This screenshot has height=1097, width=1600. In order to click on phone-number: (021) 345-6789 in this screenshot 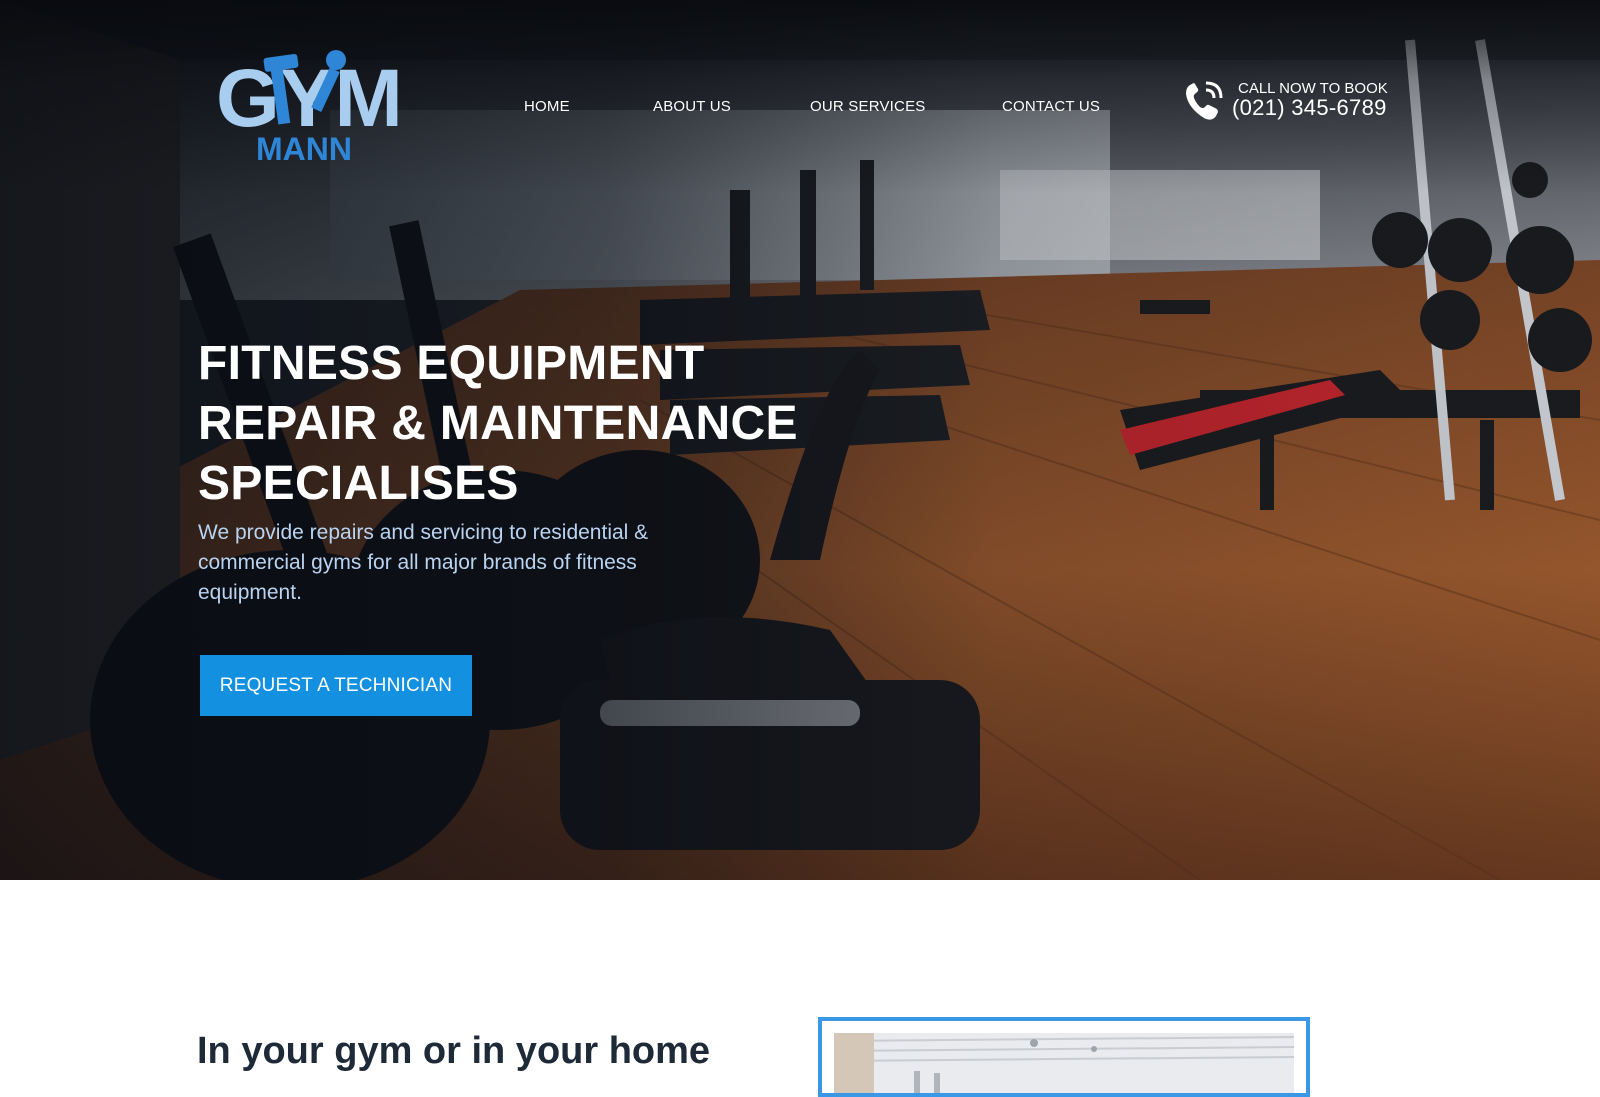, I will do `click(1309, 108)`.